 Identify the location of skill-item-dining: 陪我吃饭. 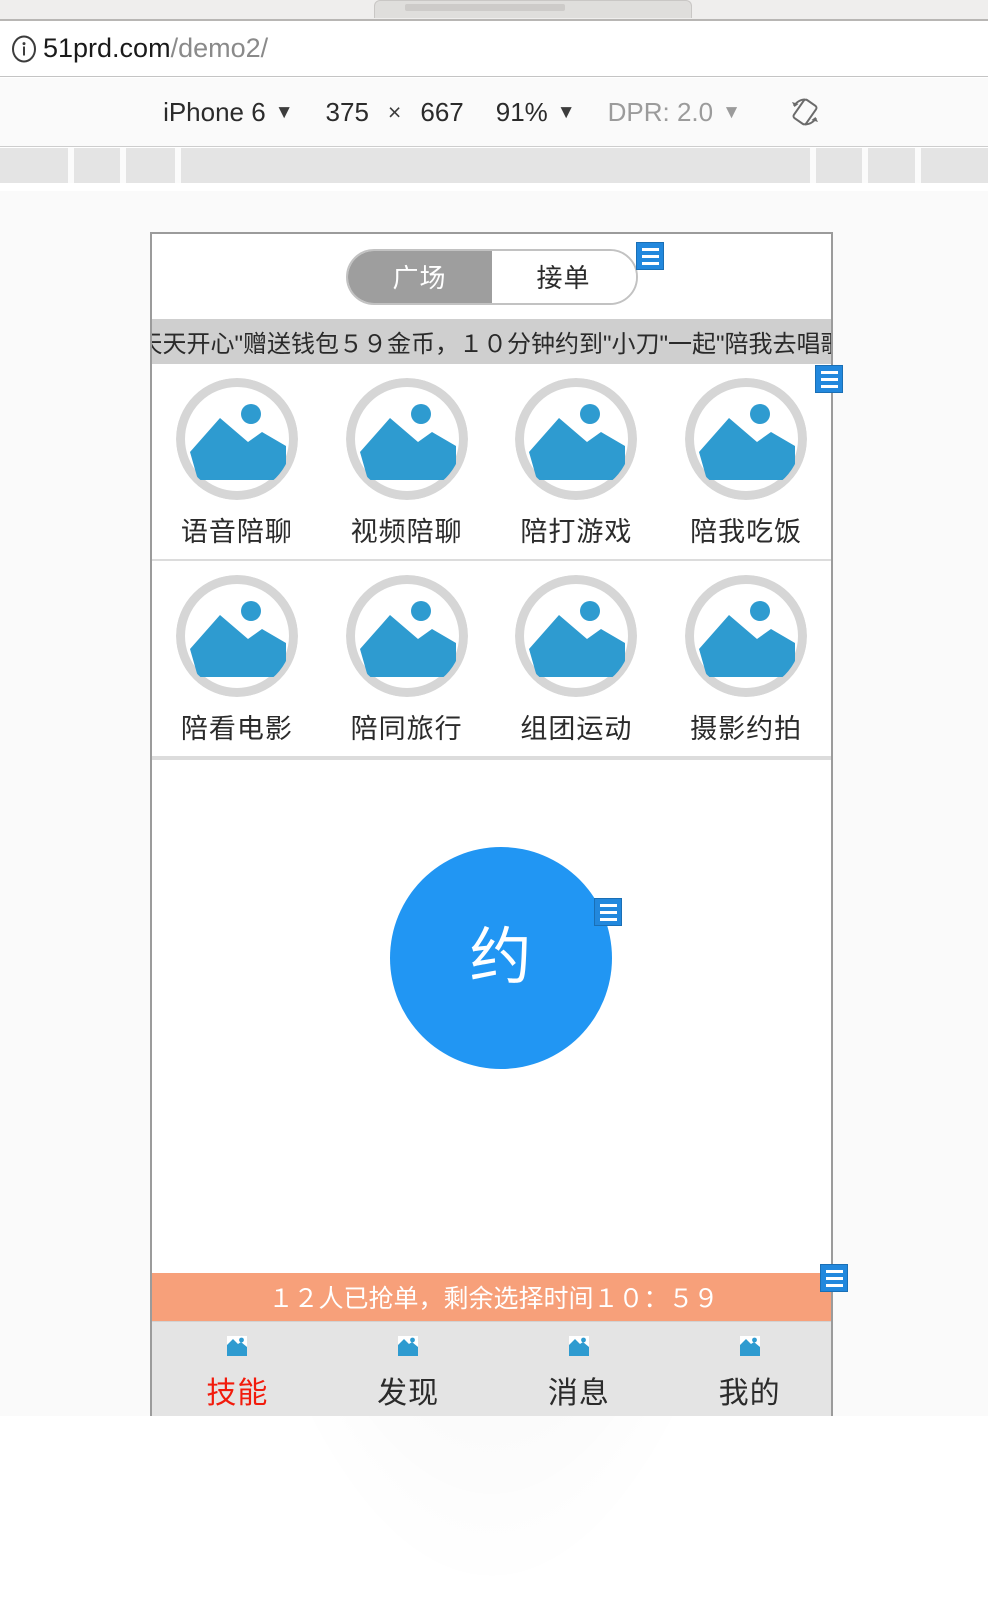
(746, 463).